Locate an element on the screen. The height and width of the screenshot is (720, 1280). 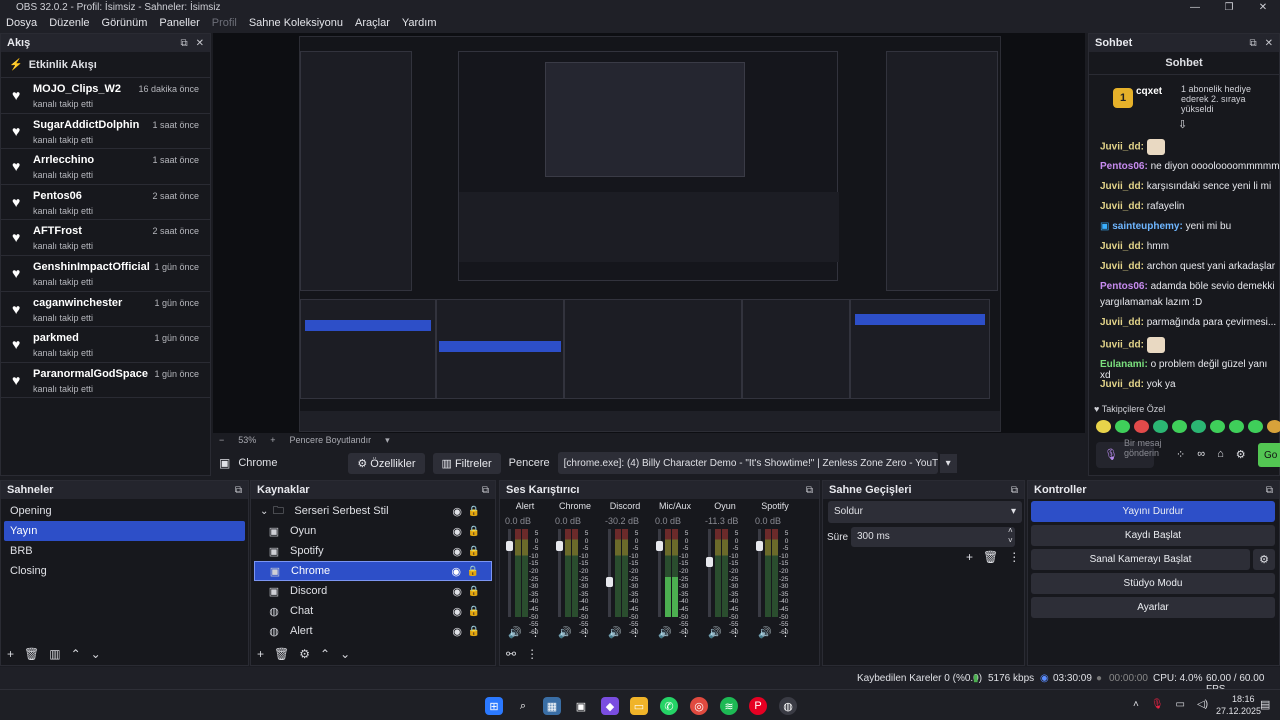
source-item: ▣ Discord ◉ 🔒 is located at coordinates (373, 591).